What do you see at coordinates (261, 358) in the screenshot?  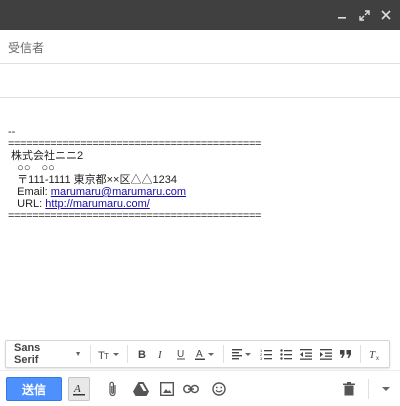 I see `svg-text: 3` at bounding box center [261, 358].